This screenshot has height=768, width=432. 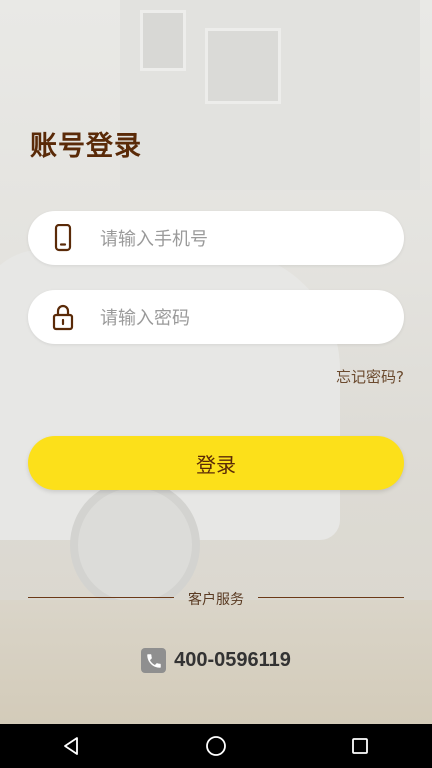 I want to click on hotline-number: 400-0596119, so click(x=232, y=660).